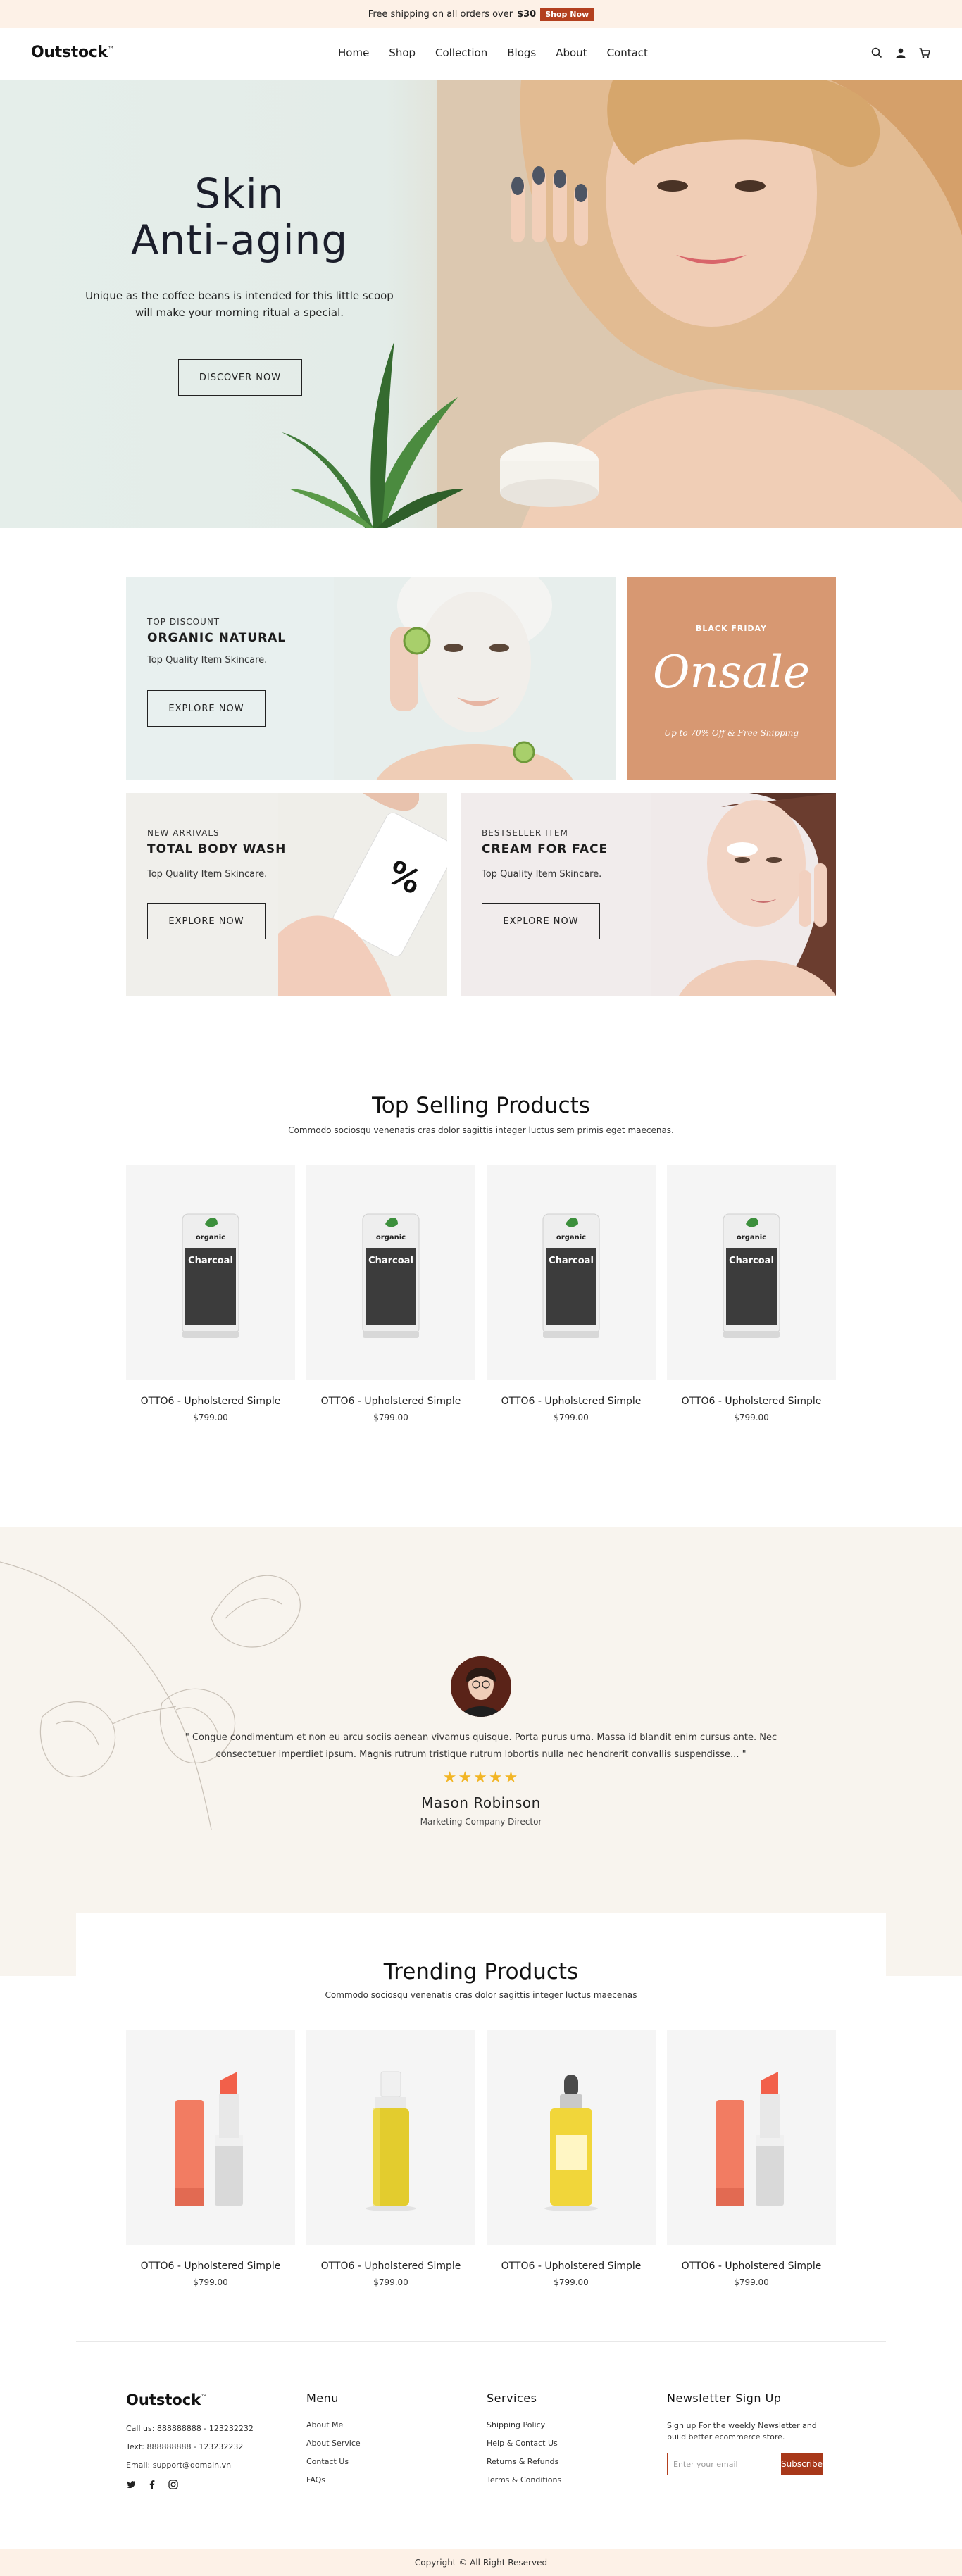  Describe the element at coordinates (210, 1238) in the screenshot. I see `tube-brand: organic` at that location.